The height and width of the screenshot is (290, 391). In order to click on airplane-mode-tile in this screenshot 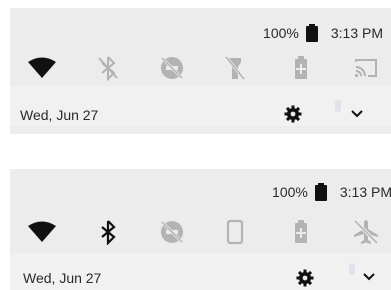, I will do `click(366, 232)`.